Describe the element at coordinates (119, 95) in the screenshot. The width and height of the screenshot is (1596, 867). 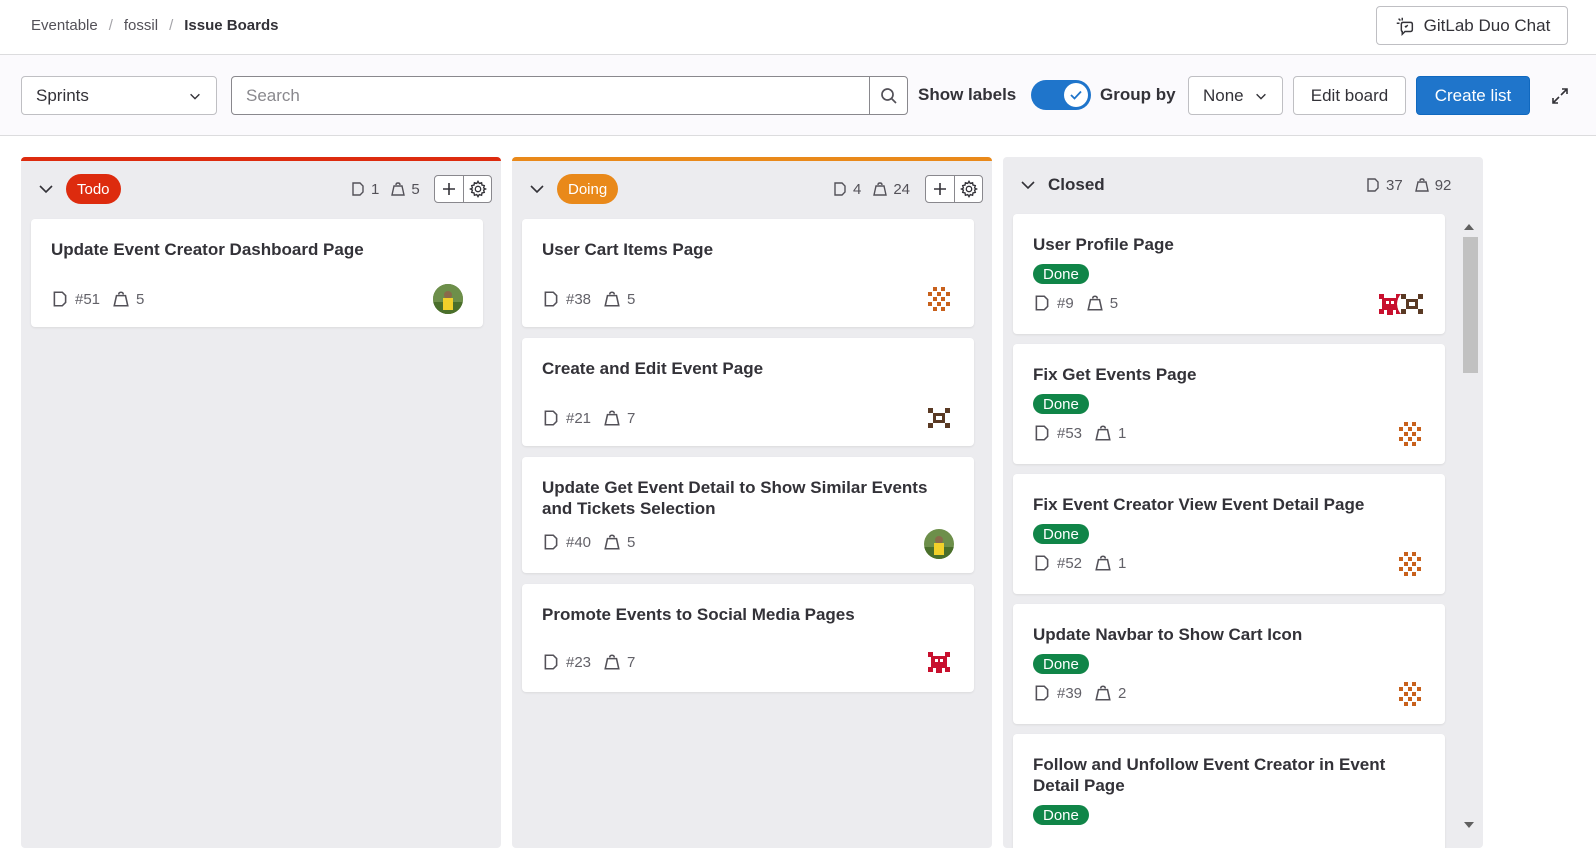
I see `sprints-select: Sprints` at that location.